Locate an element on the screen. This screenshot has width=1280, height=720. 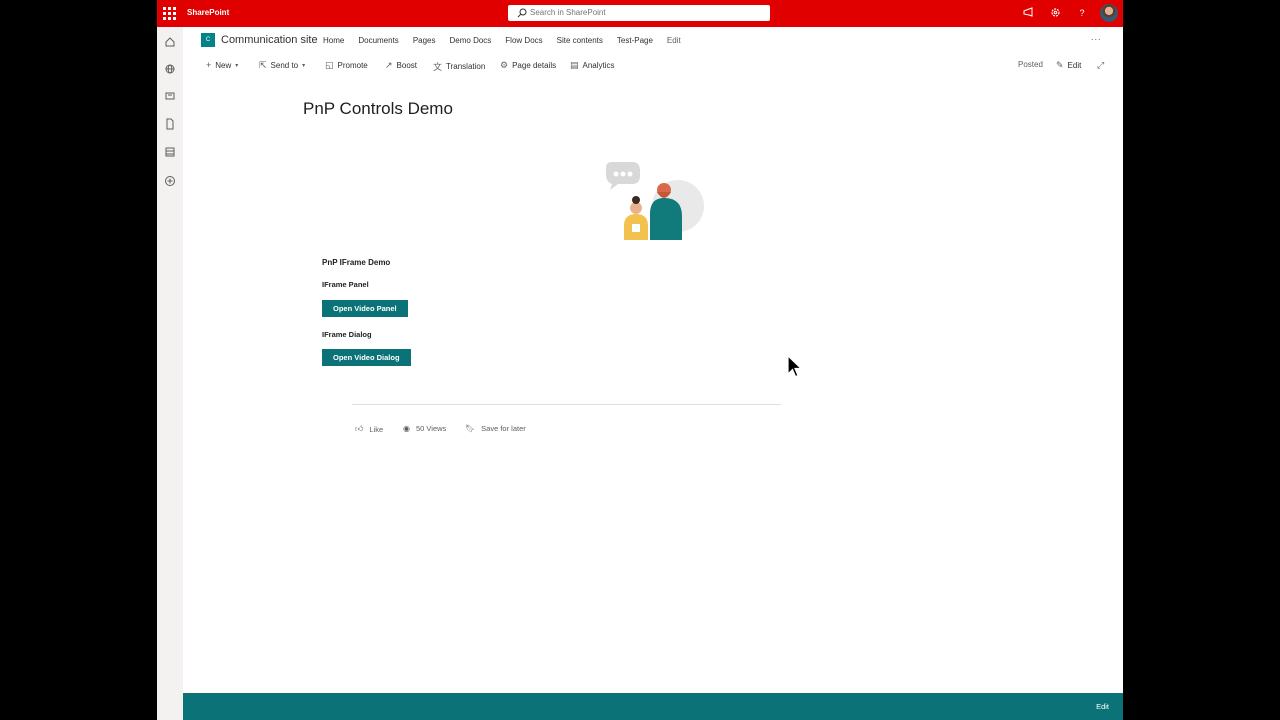
add-icon is located at coordinates (170, 181).